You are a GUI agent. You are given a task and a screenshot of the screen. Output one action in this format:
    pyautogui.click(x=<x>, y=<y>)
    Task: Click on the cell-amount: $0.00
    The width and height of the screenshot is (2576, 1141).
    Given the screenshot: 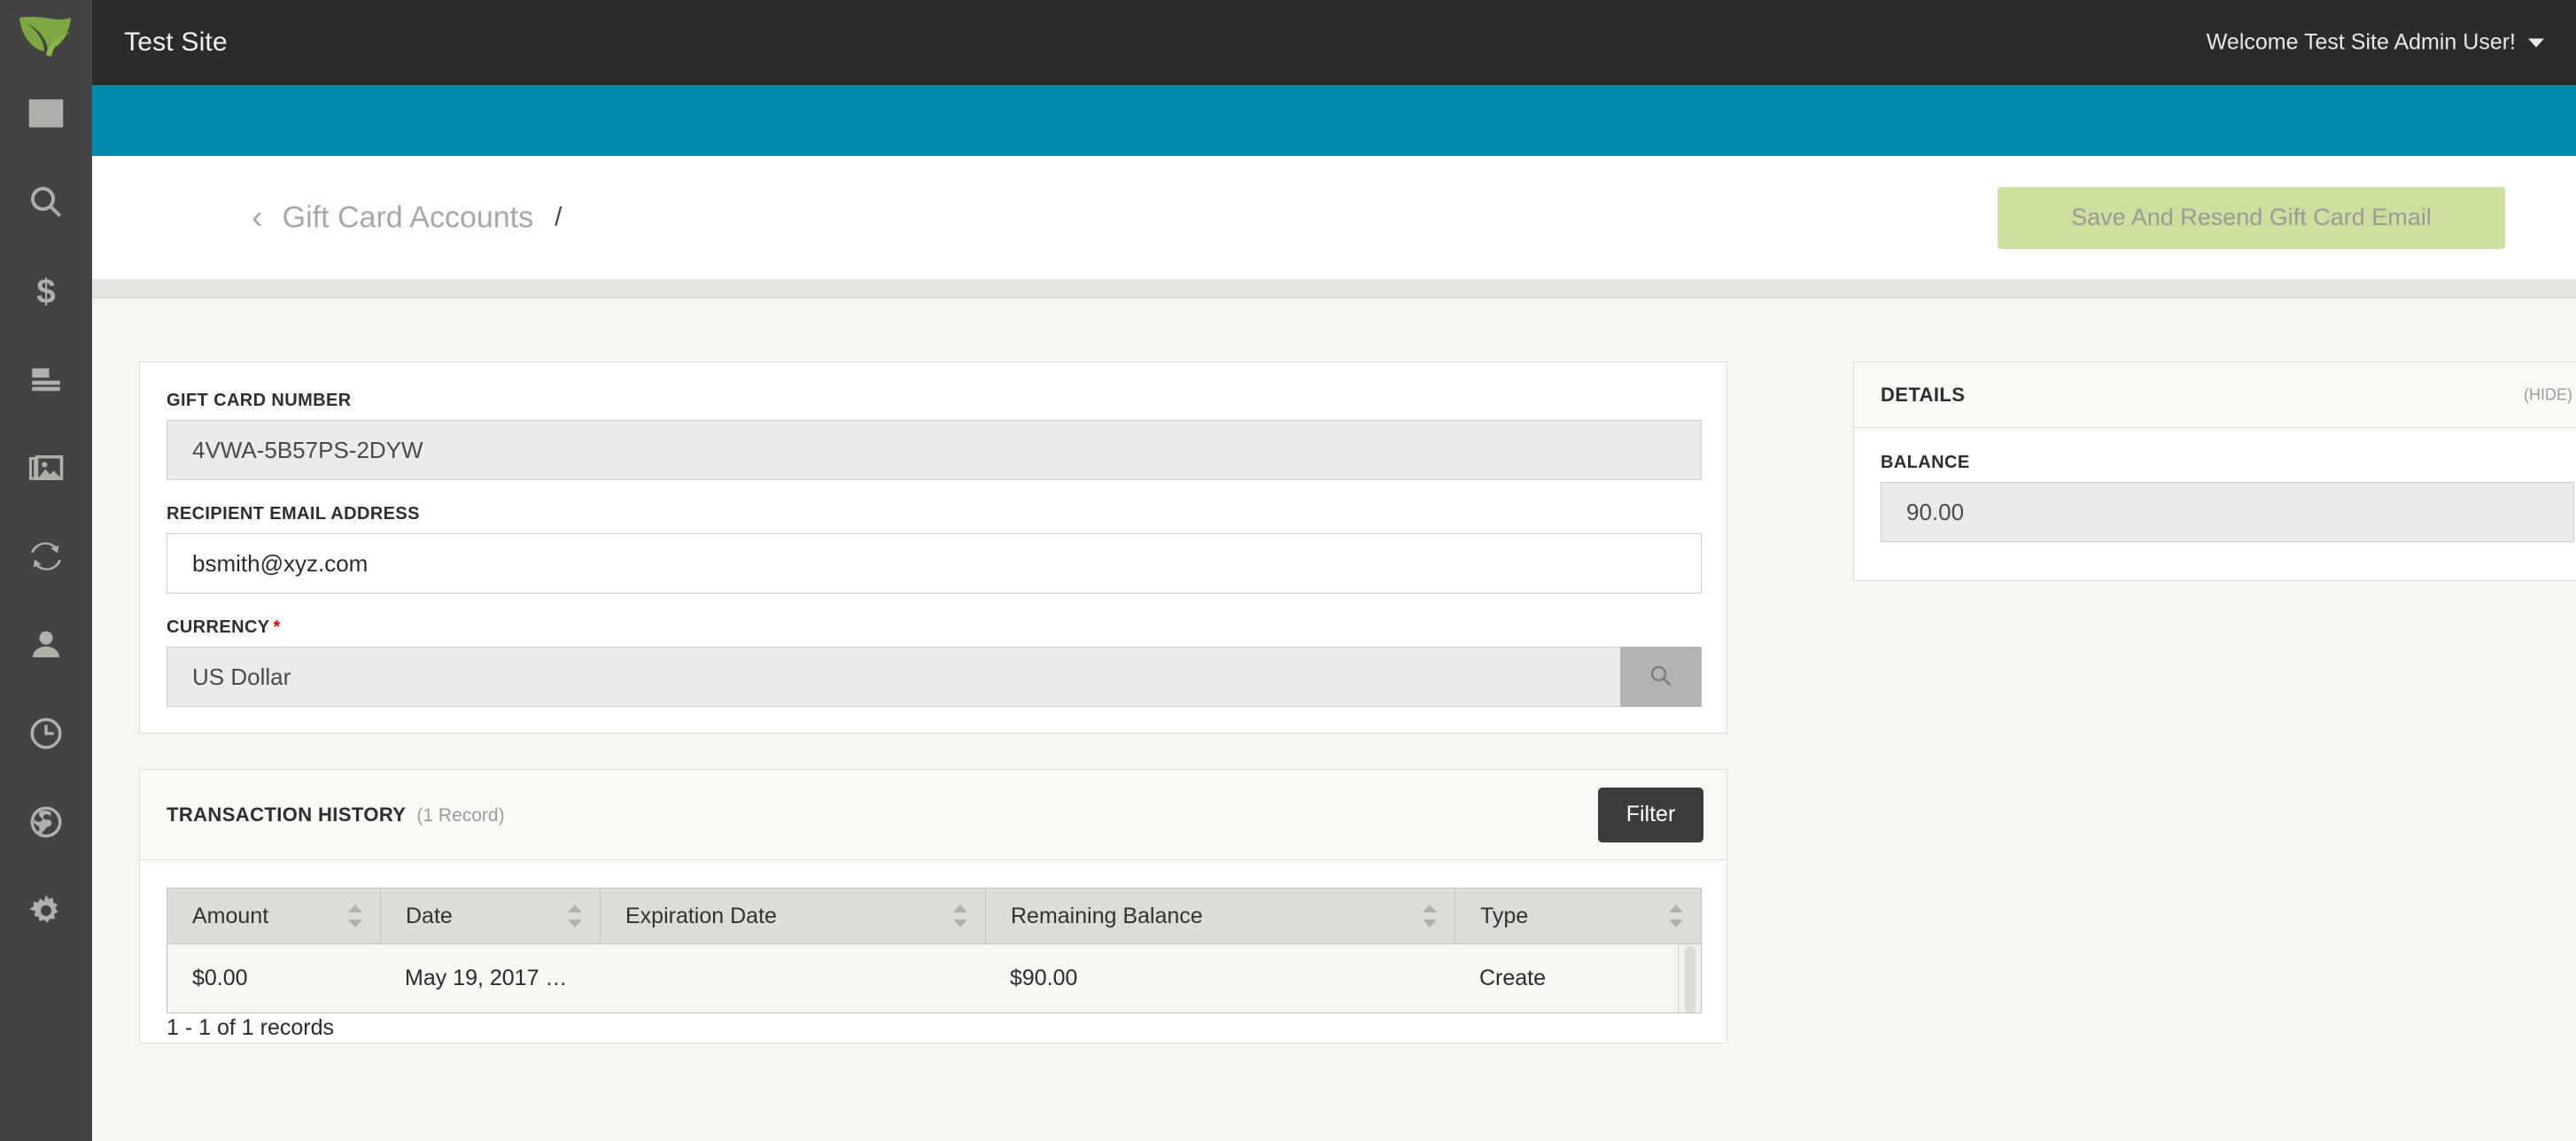 What is the action you would take?
    pyautogui.click(x=220, y=977)
    